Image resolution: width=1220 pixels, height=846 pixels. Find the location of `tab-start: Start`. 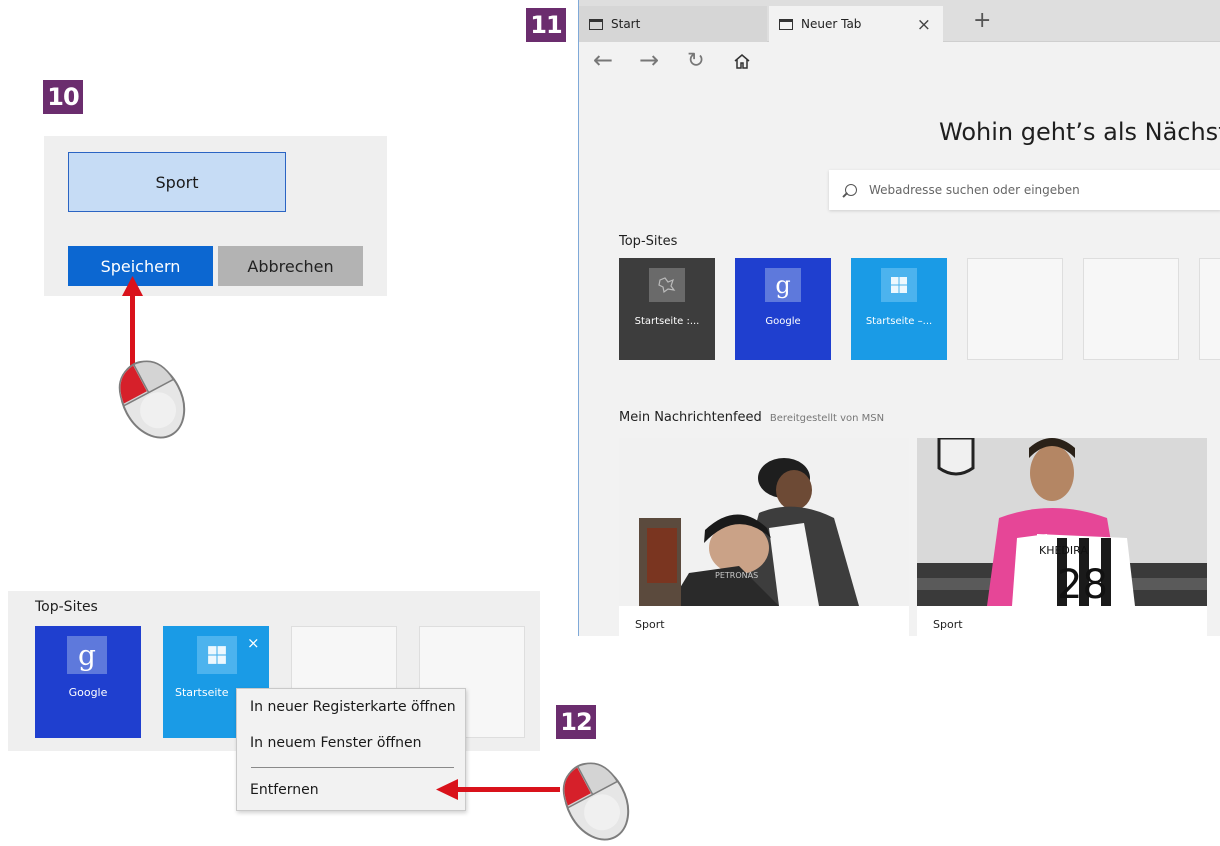

tab-start: Start is located at coordinates (673, 24).